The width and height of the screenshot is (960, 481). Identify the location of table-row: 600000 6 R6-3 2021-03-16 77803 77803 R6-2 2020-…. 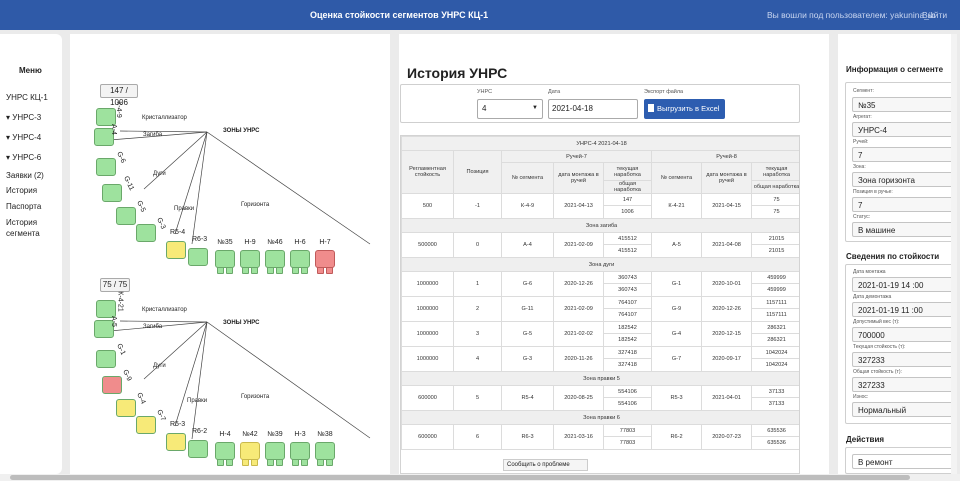
(600, 437).